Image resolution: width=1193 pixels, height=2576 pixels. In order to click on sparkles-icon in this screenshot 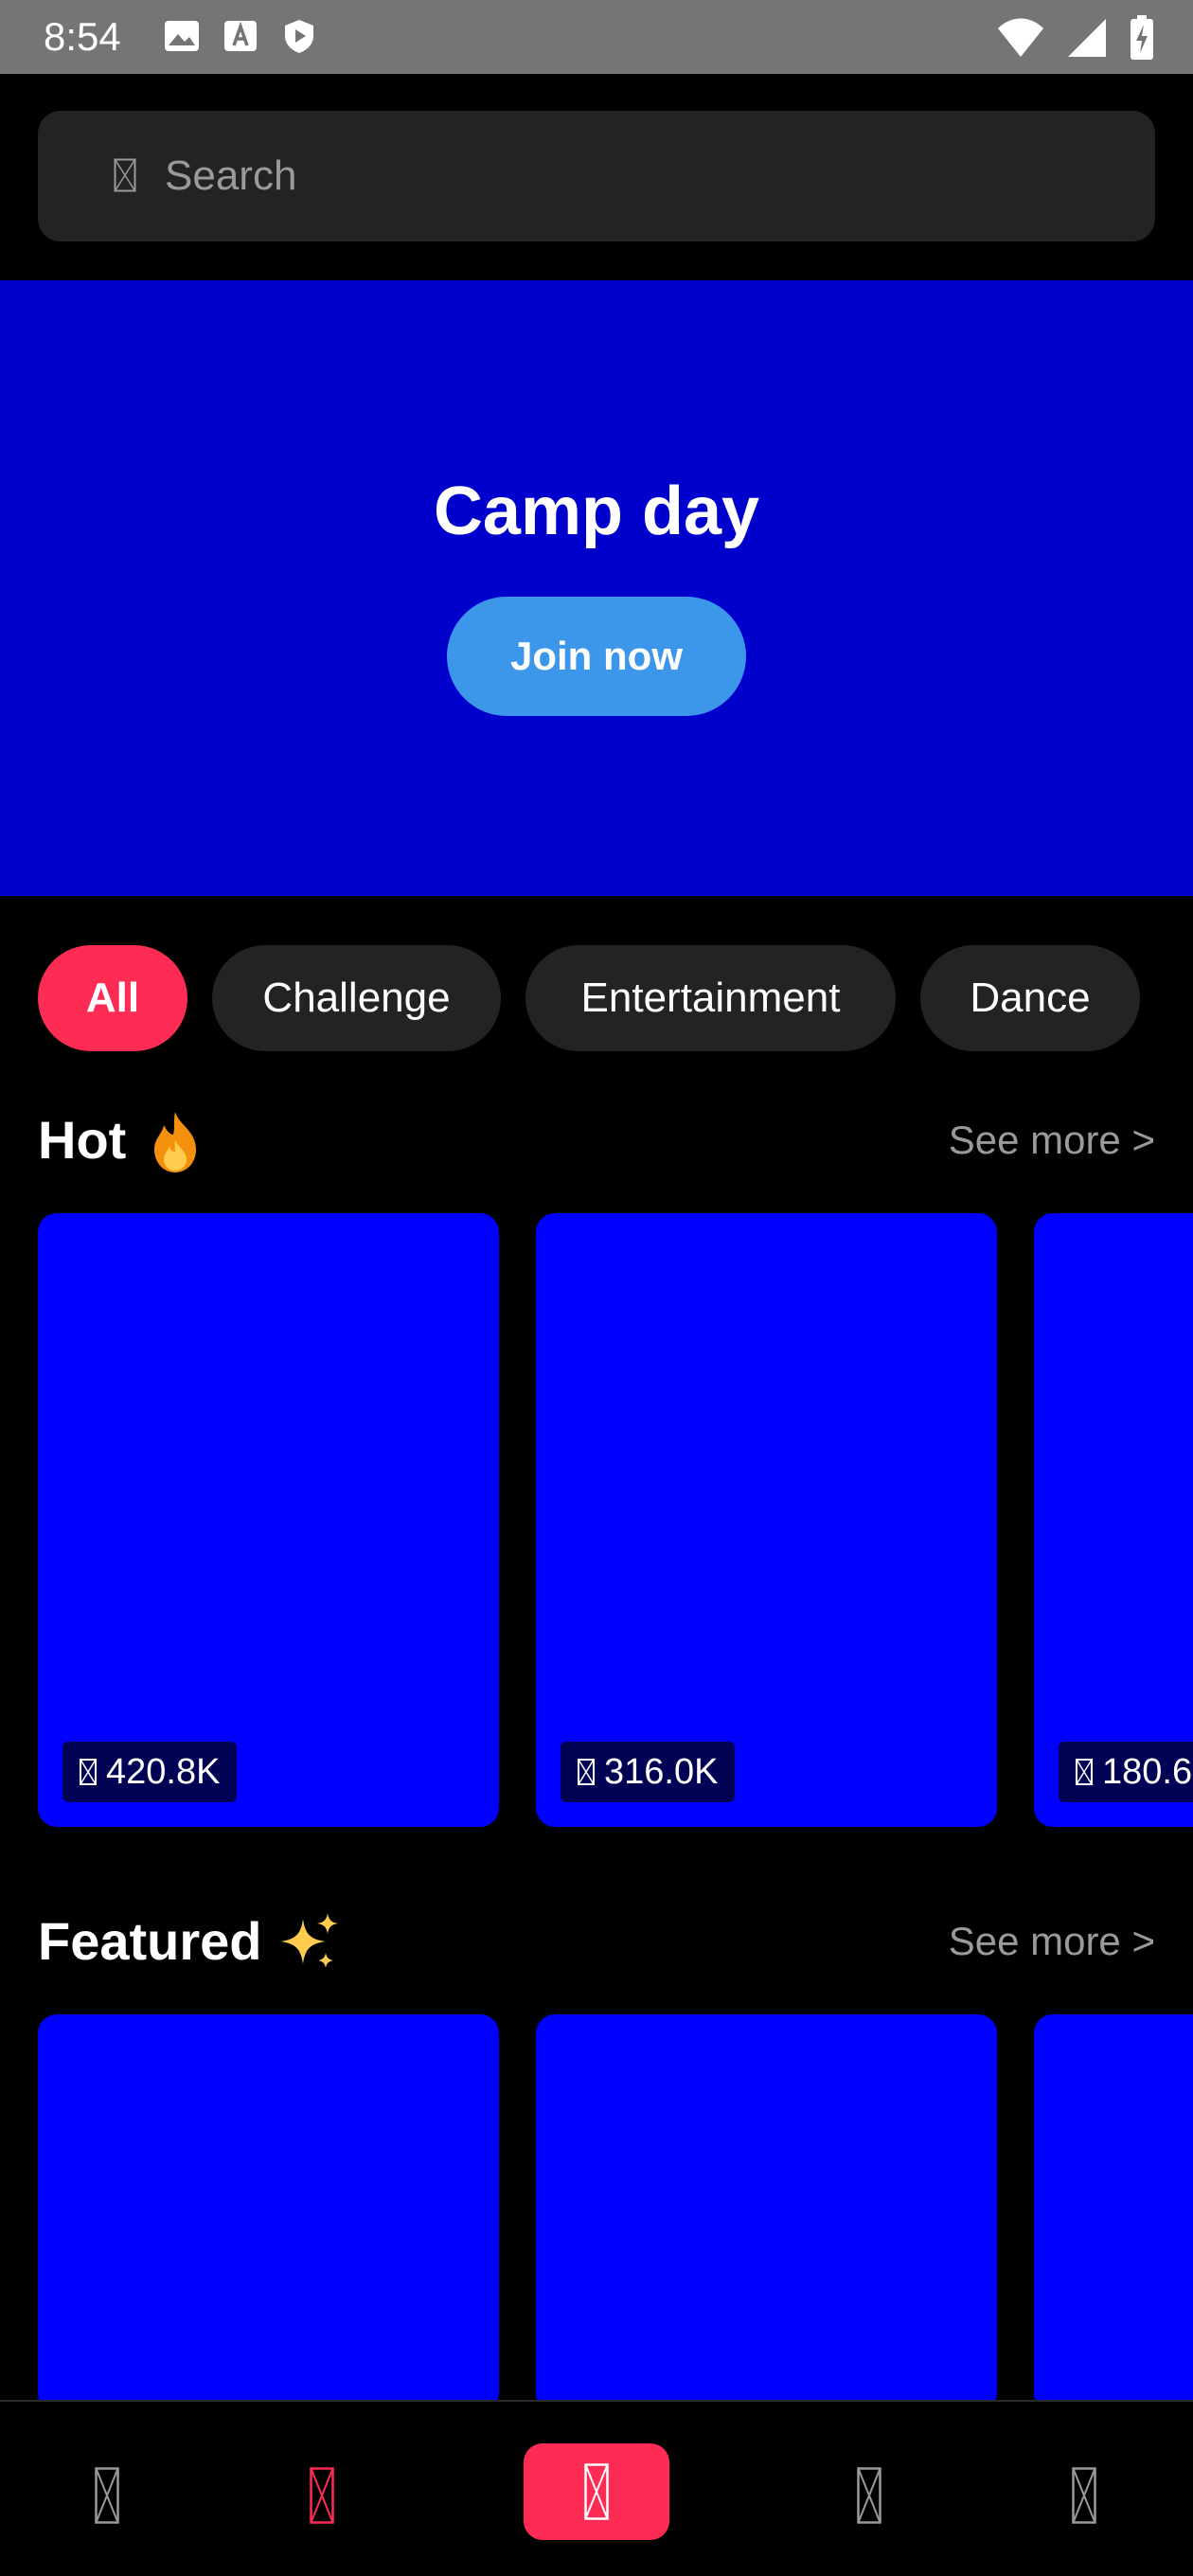, I will do `click(309, 1940)`.